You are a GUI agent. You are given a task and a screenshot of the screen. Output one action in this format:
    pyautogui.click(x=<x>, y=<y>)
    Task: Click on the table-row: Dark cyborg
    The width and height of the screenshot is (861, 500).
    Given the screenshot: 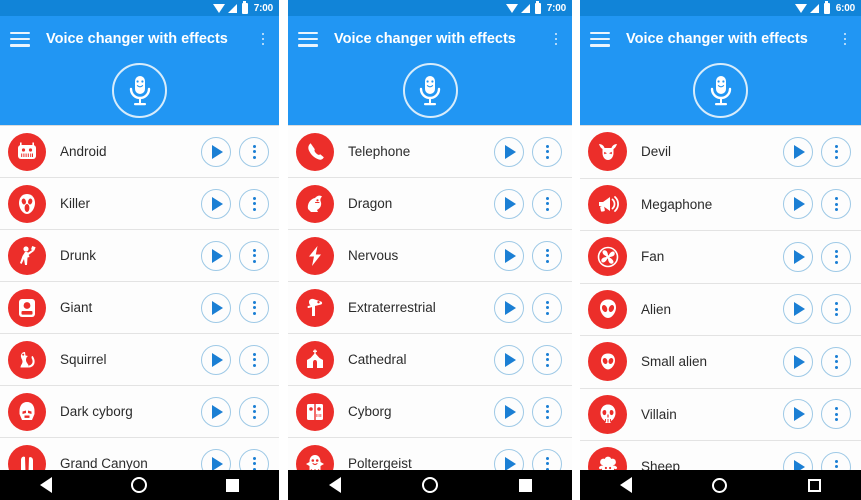 What is the action you would take?
    pyautogui.click(x=139, y=412)
    